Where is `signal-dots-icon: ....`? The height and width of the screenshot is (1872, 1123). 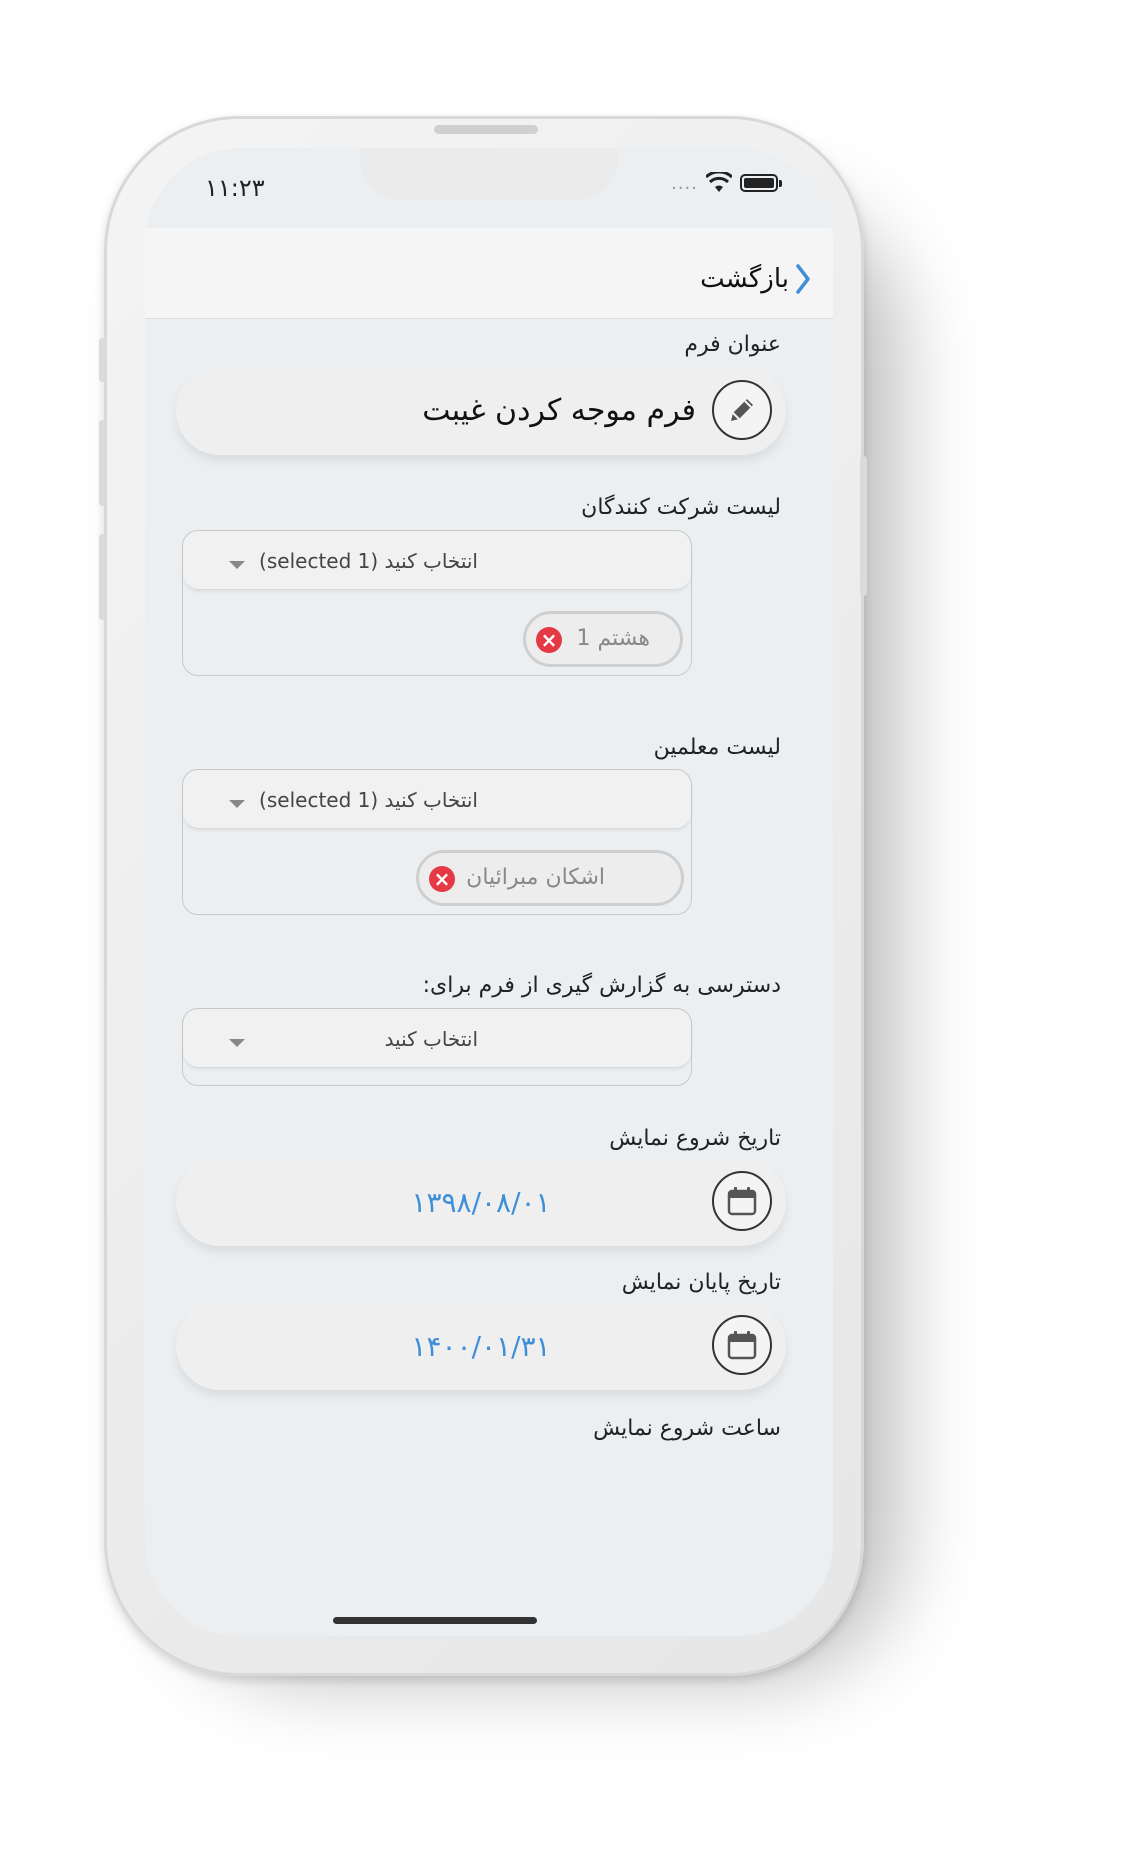 signal-dots-icon: .... is located at coordinates (684, 183).